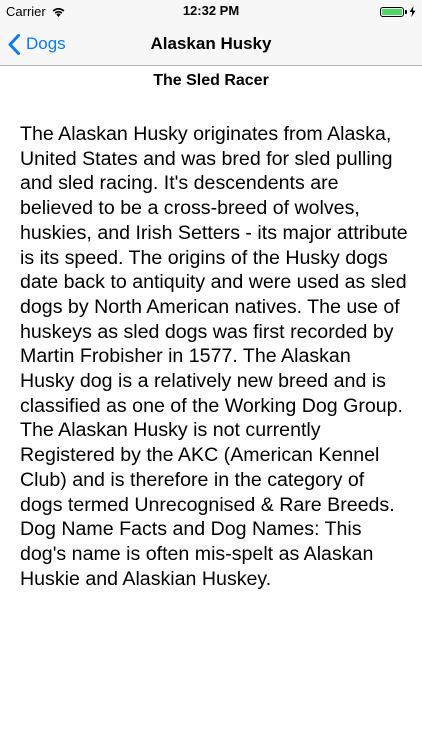 This screenshot has width=422, height=750. I want to click on page-subtitle: The Sled Racer, so click(211, 80).